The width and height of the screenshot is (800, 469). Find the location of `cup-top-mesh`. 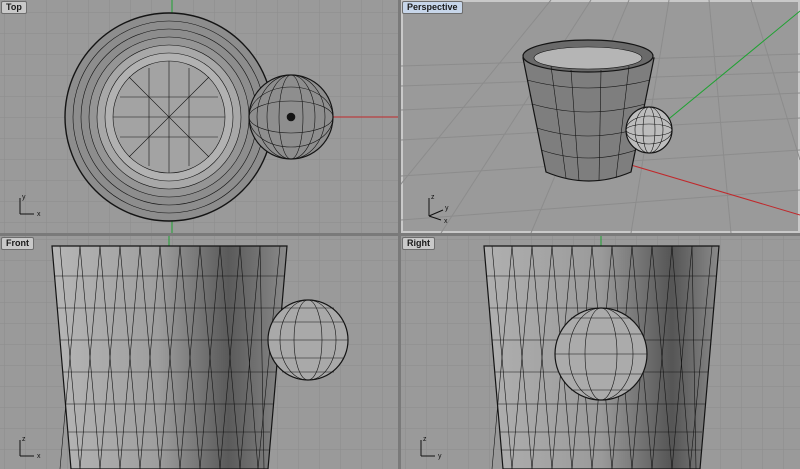

cup-top-mesh is located at coordinates (169, 117).